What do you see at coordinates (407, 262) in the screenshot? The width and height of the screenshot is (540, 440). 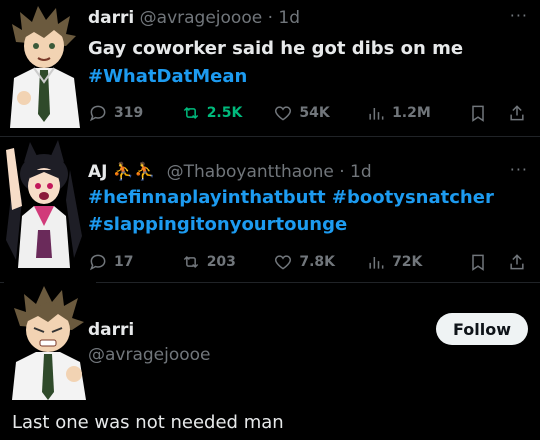 I see `views-count: 72K` at bounding box center [407, 262].